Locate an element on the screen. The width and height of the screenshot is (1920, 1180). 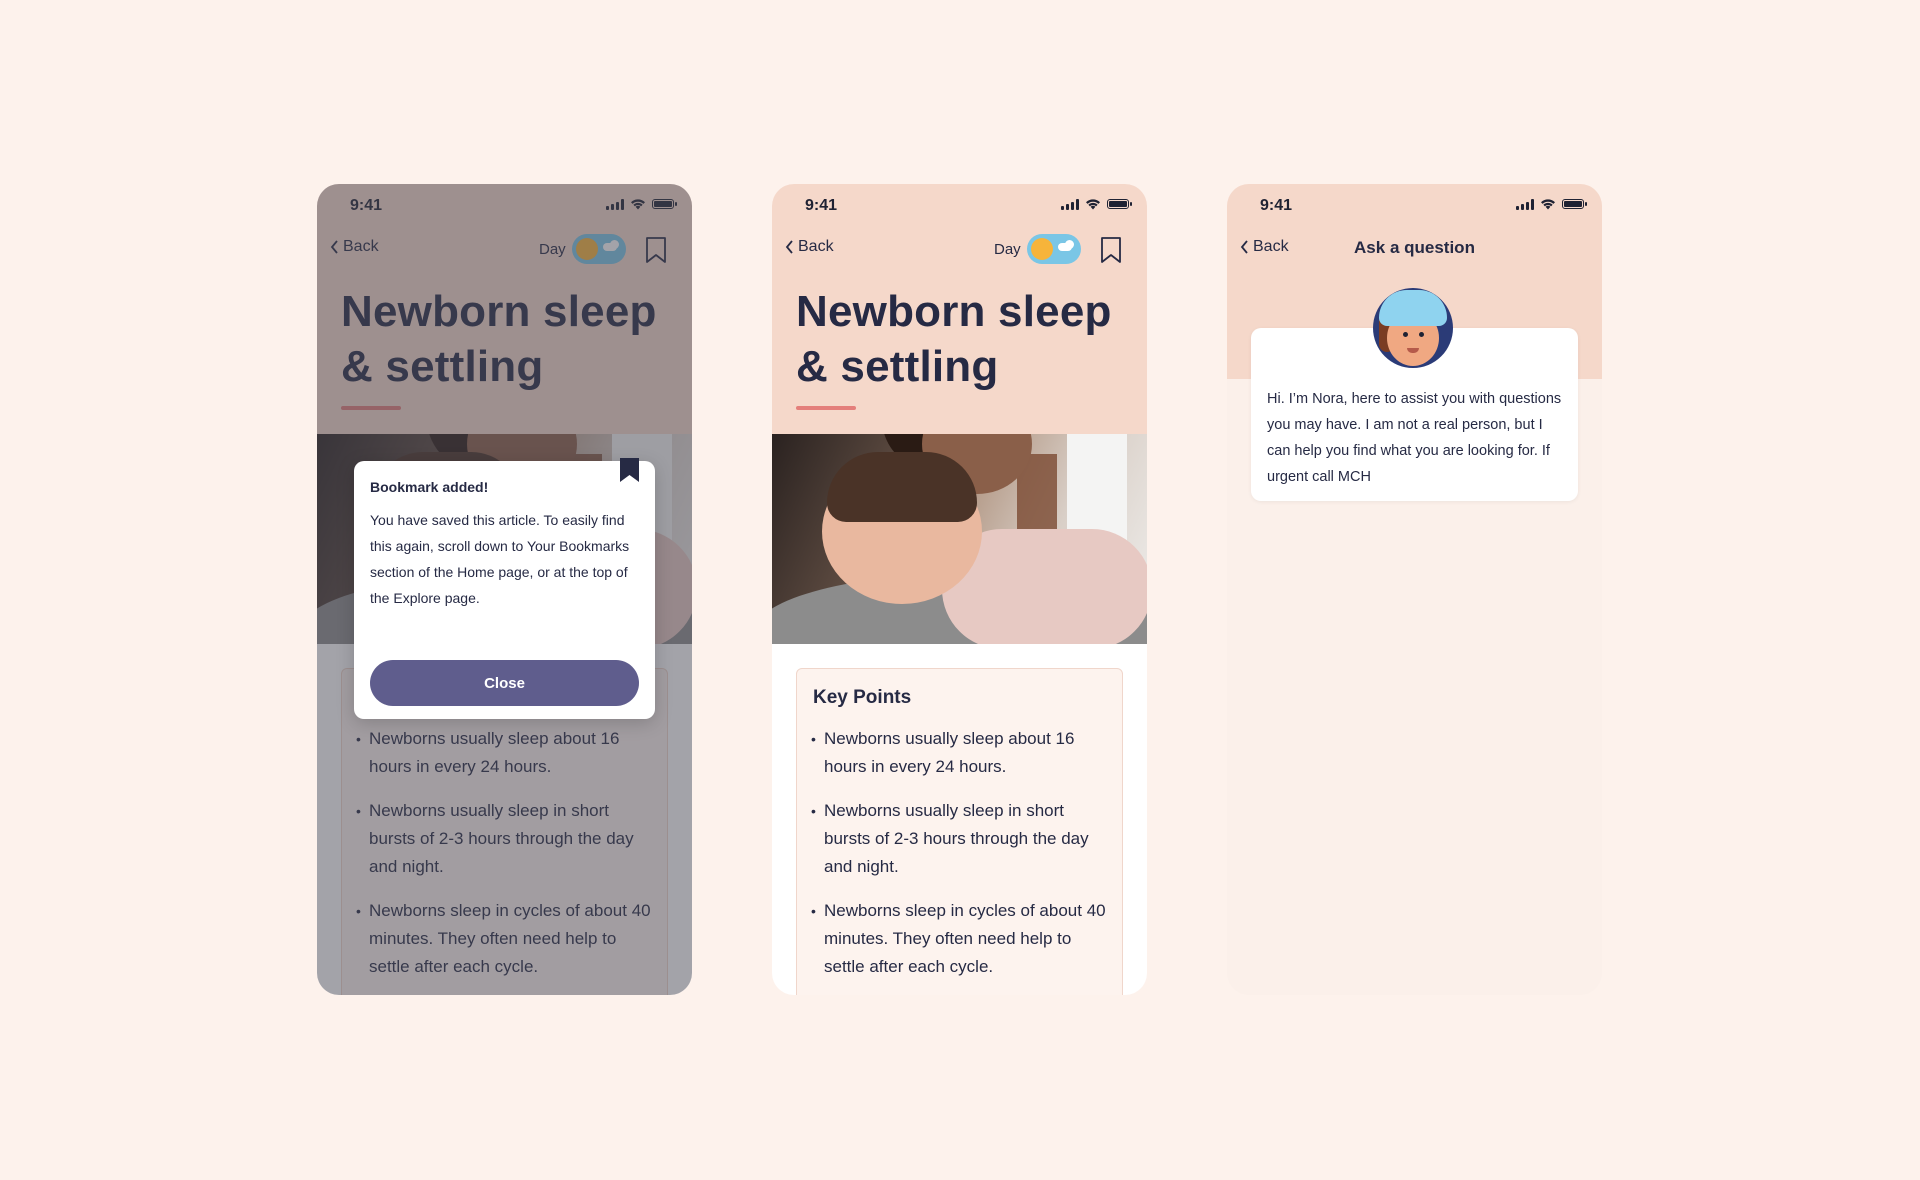
chevron-left-icon is located at coordinates (789, 247).